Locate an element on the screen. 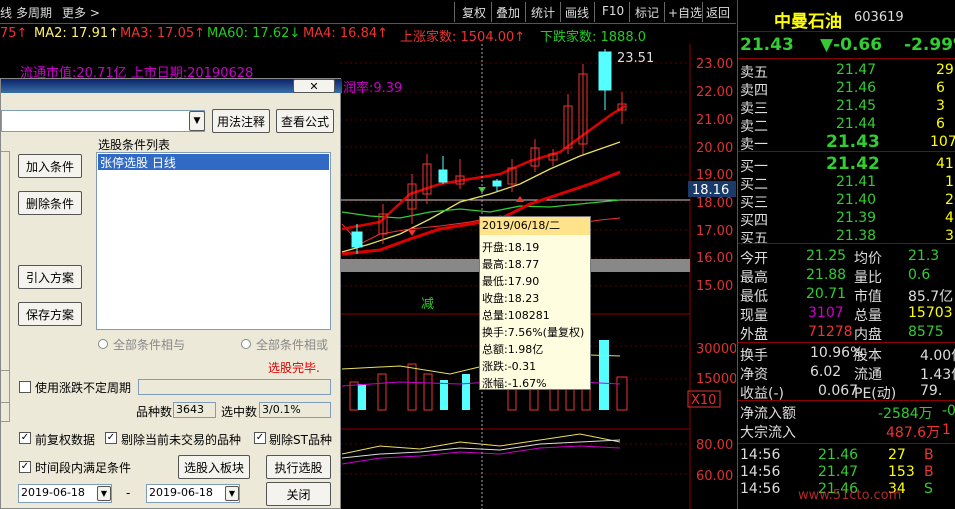 The height and width of the screenshot is (509, 955). run-selection-button: 执行选股 is located at coordinates (298, 467).